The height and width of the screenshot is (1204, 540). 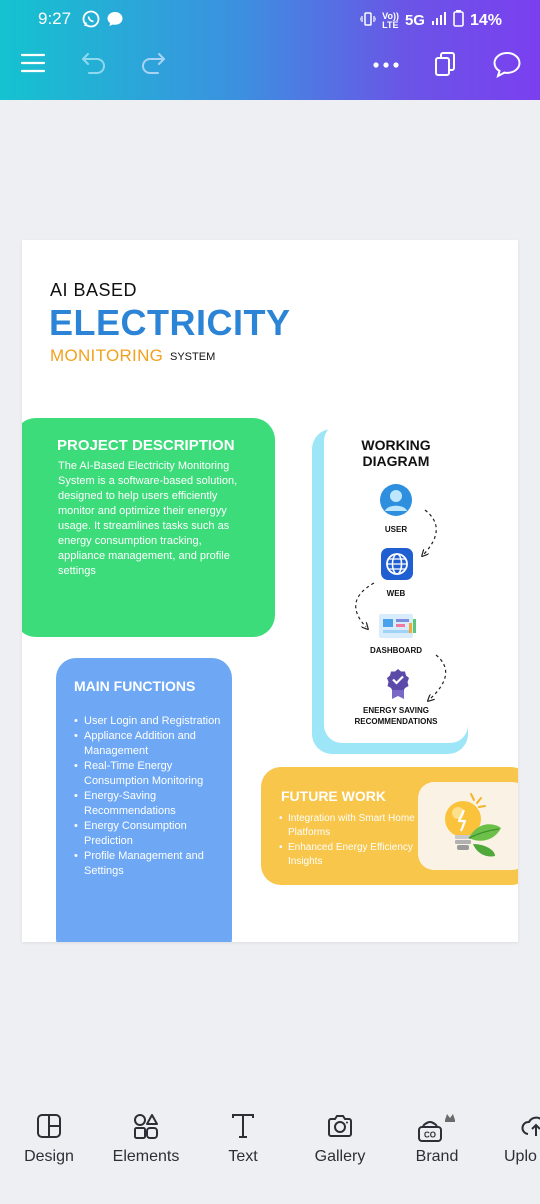 I want to click on list-item: Energy Consumption Prediction, so click(x=154, y=834).